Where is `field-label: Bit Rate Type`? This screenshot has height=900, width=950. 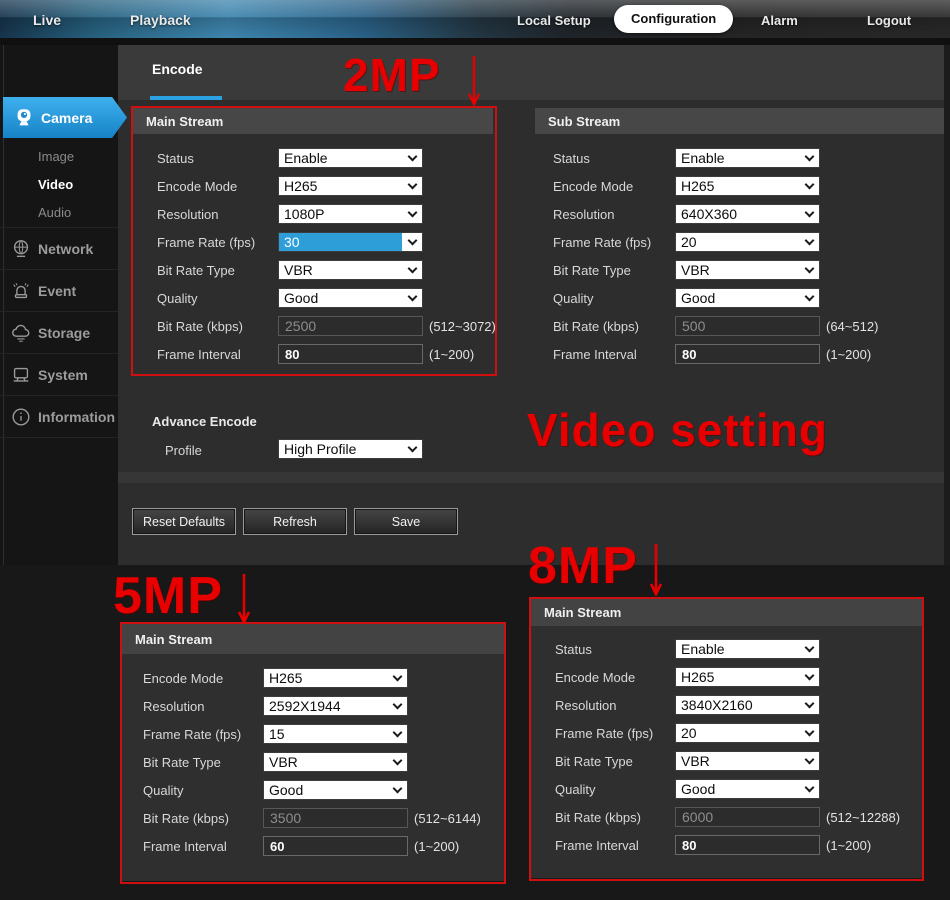
field-label: Bit Rate Type is located at coordinates (196, 270).